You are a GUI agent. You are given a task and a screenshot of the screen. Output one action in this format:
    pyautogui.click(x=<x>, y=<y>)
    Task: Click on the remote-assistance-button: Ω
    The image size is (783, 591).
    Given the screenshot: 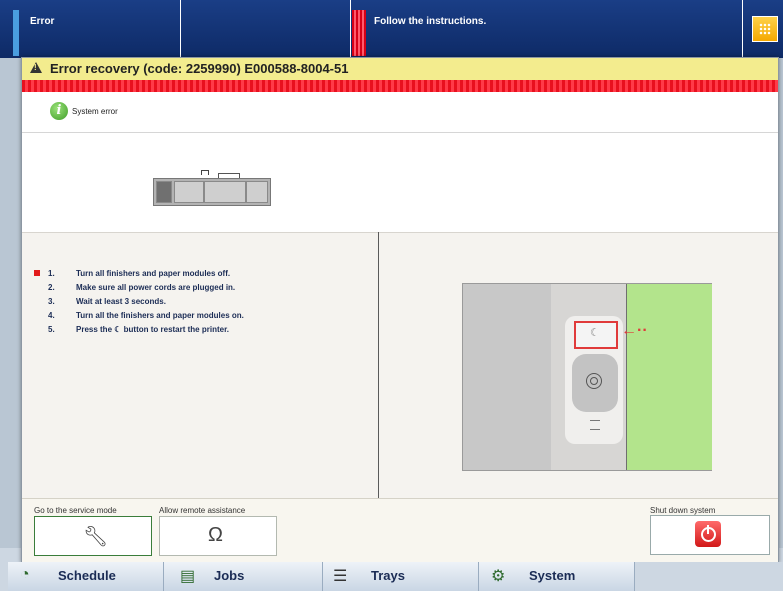 What is the action you would take?
    pyautogui.click(x=218, y=536)
    